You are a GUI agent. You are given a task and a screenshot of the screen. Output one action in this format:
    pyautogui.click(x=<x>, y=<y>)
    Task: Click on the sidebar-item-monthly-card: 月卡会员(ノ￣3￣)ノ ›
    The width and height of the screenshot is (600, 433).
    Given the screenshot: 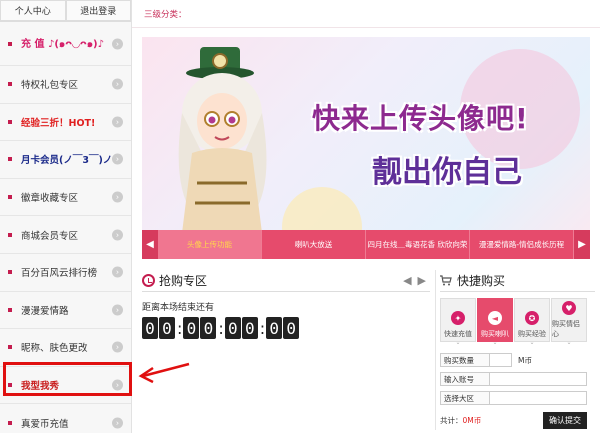 What is the action you would take?
    pyautogui.click(x=65, y=160)
    